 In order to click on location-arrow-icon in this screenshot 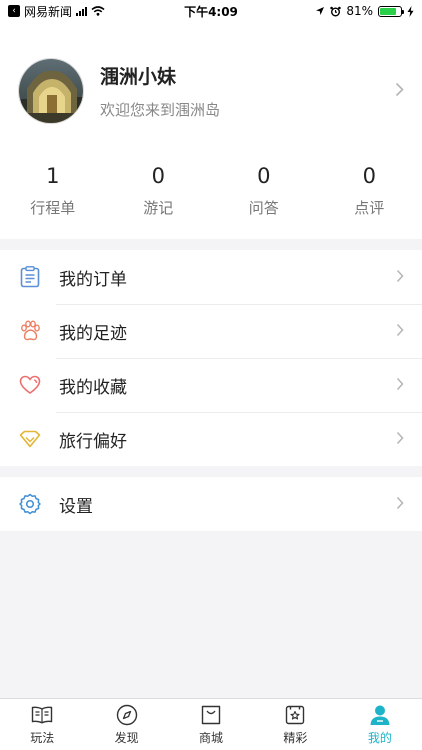, I will do `click(320, 11)`.